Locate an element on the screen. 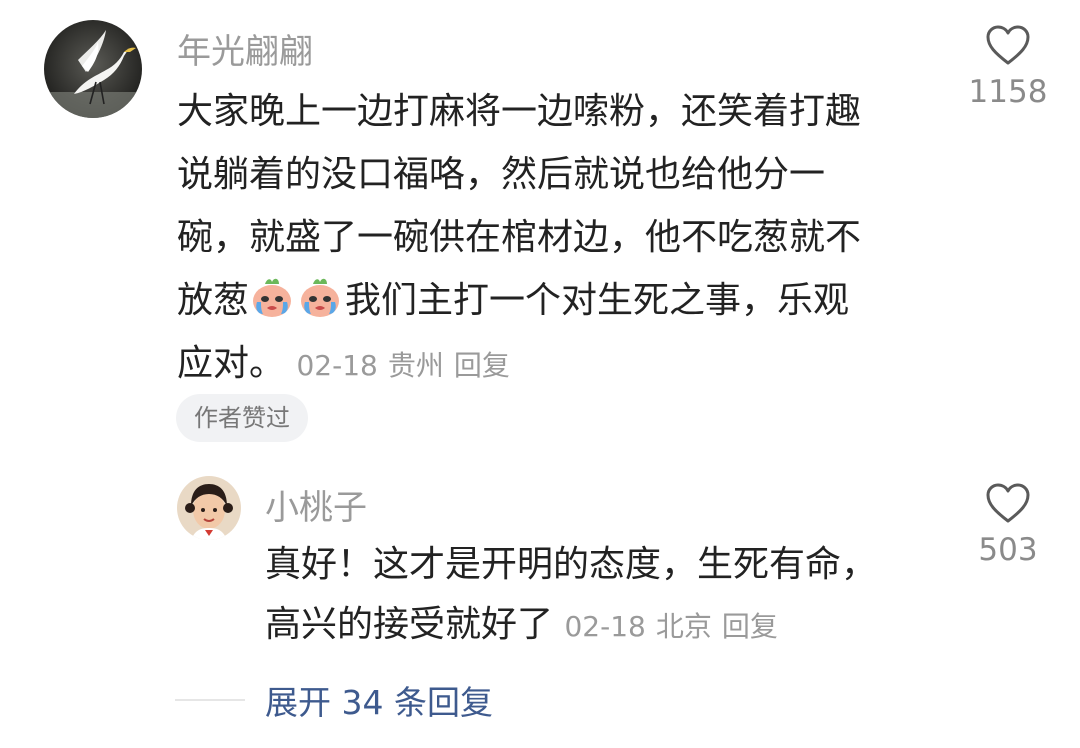 The height and width of the screenshot is (748, 1080). reply-location: 北京 is located at coordinates (683, 626).